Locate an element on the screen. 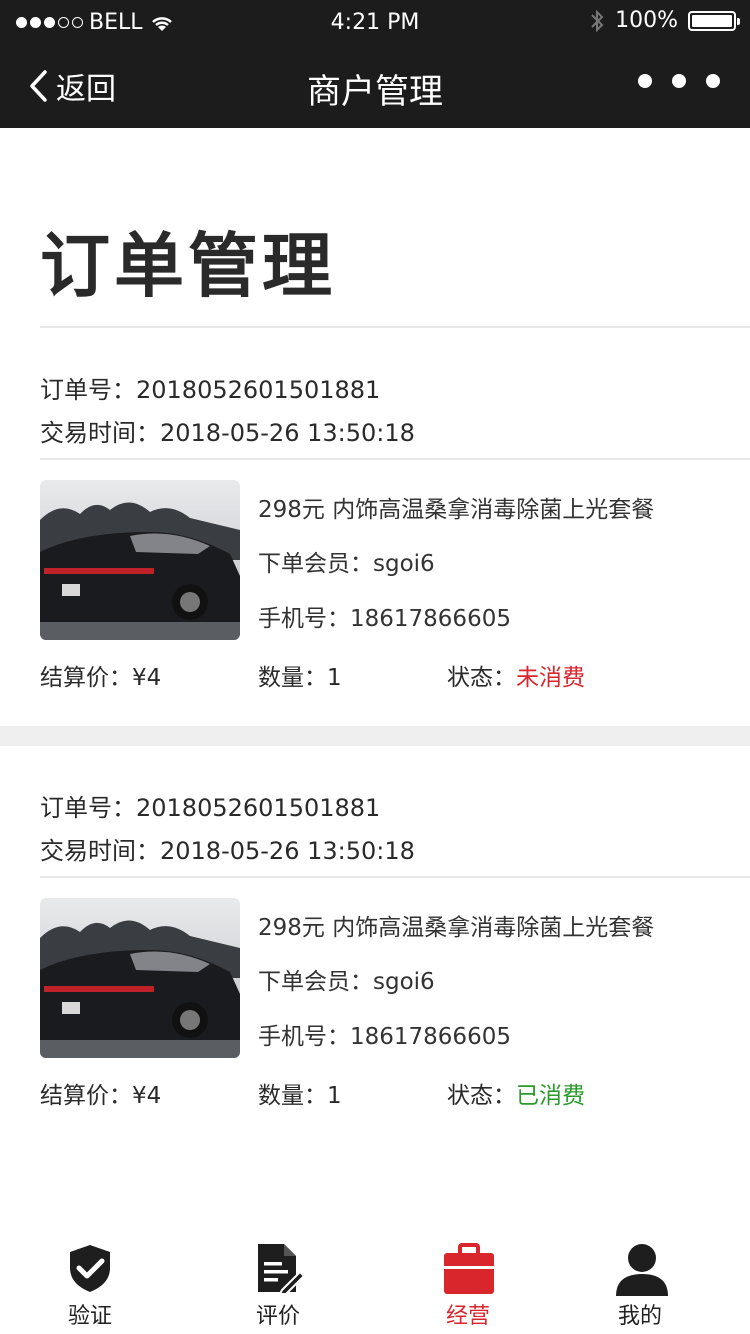 The image size is (750, 1334). status-bar: BELL 4:21 PM 100% is located at coordinates (375, 23).